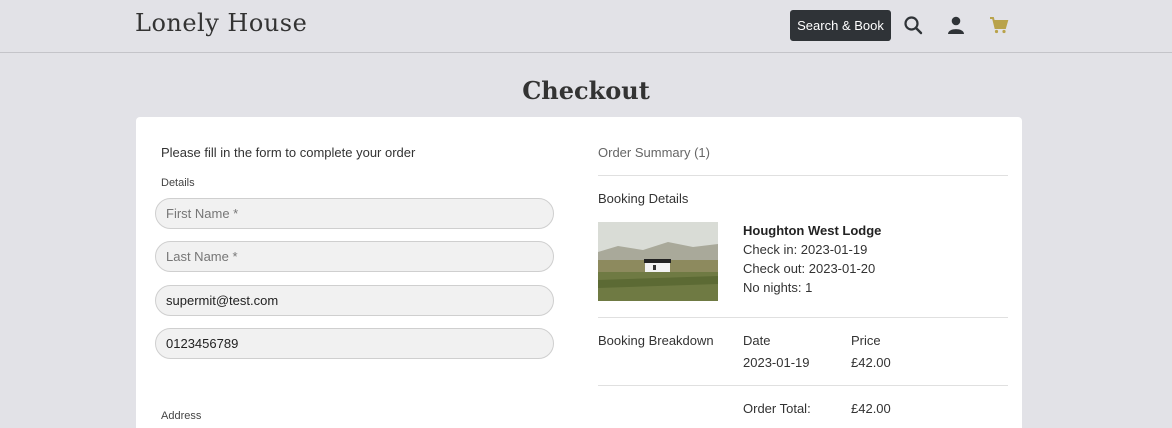 The image size is (1172, 428). I want to click on breakdown-divider, so click(803, 385).